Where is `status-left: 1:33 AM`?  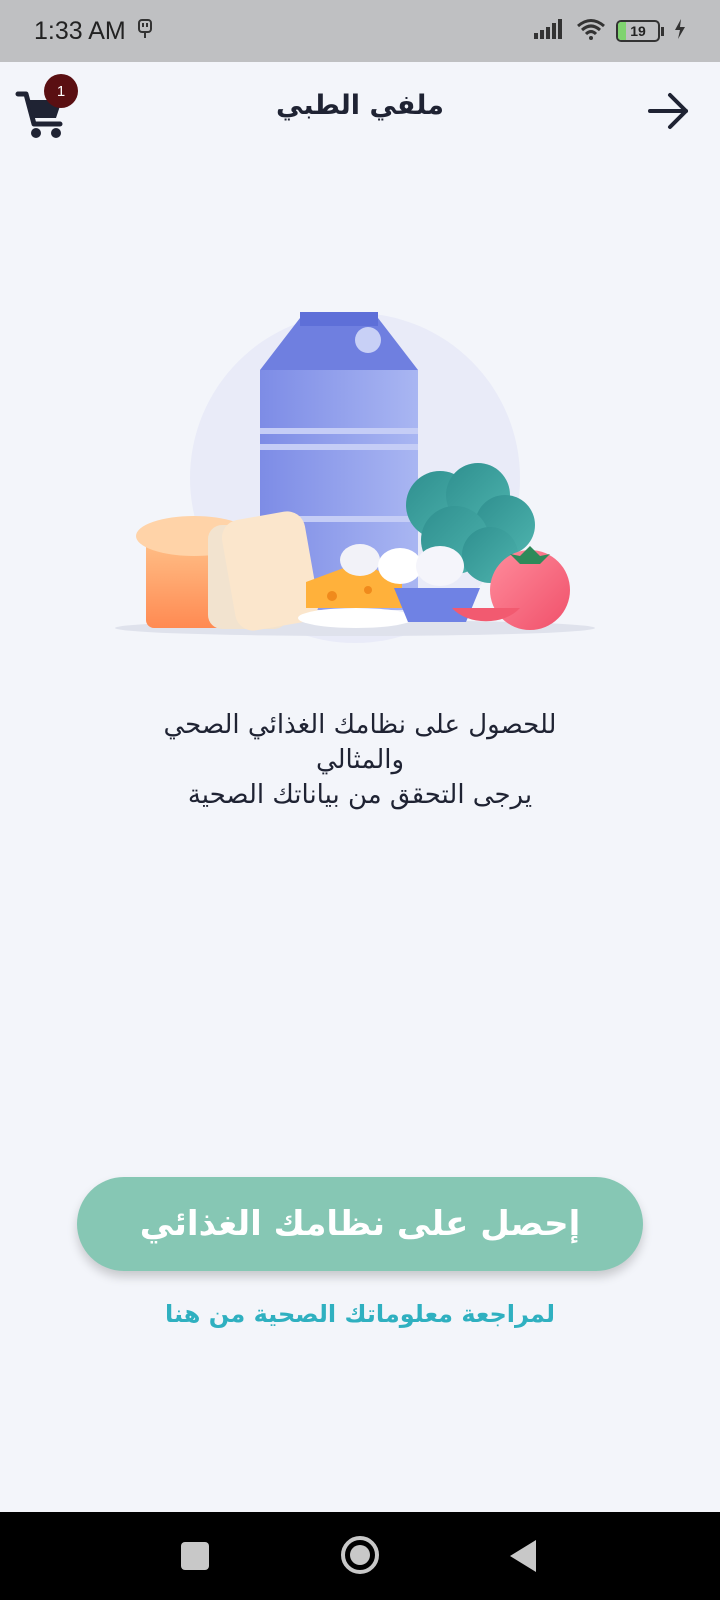 status-left: 1:33 AM is located at coordinates (94, 31).